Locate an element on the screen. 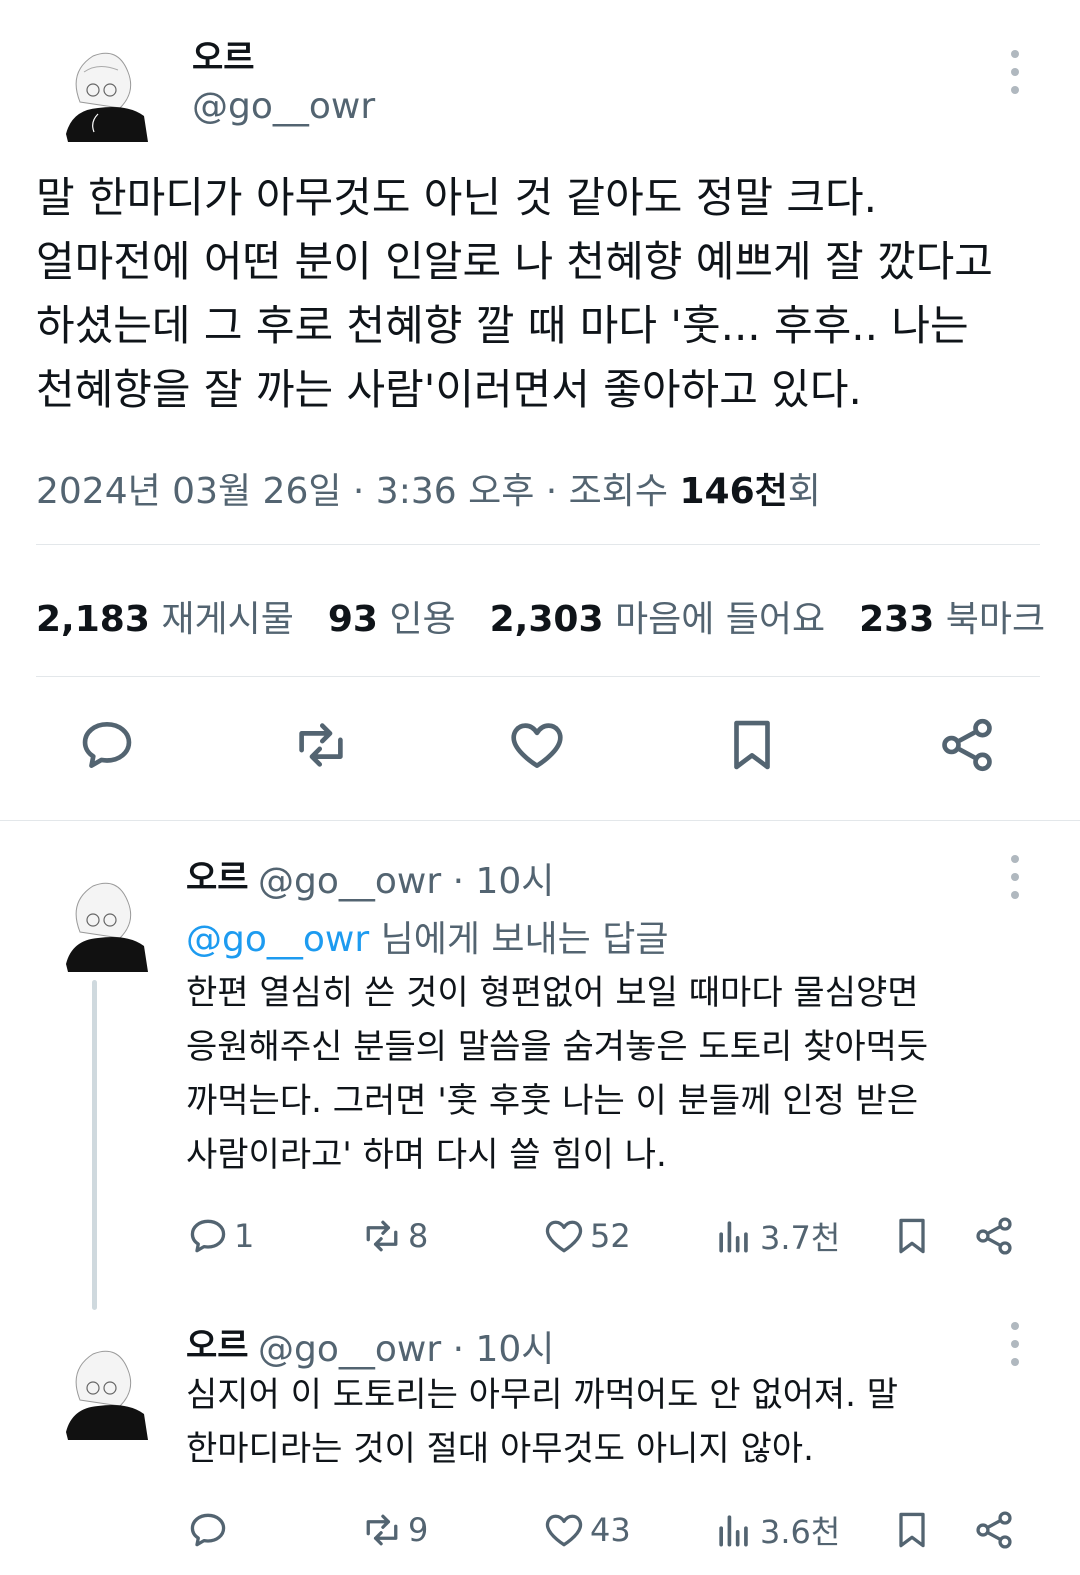  reply-action-bar: 9 43 3.6천 is located at coordinates (606, 1530).